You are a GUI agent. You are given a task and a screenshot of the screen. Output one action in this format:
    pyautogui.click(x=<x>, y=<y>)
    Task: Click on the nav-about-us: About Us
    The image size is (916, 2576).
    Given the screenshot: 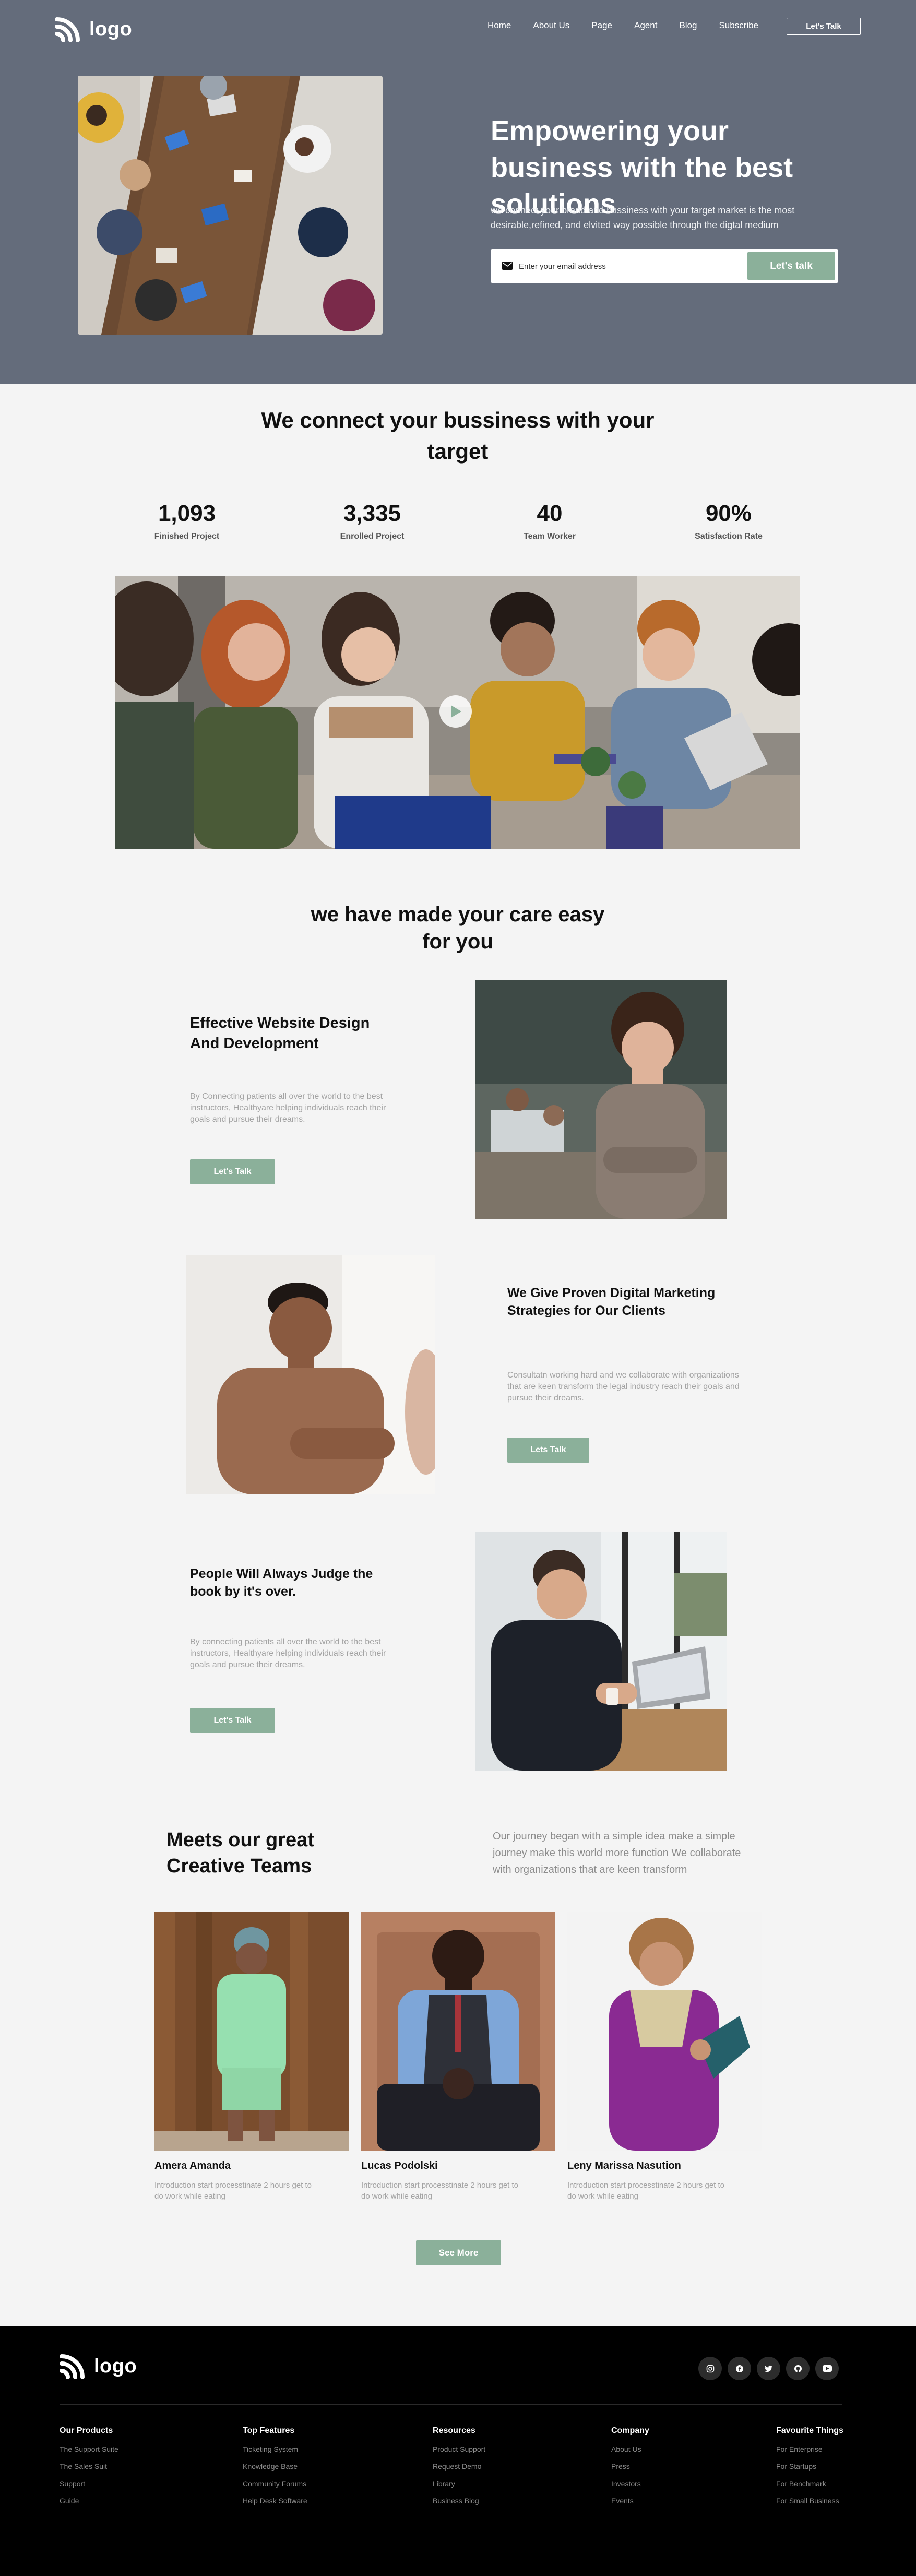 What is the action you would take?
    pyautogui.click(x=551, y=25)
    